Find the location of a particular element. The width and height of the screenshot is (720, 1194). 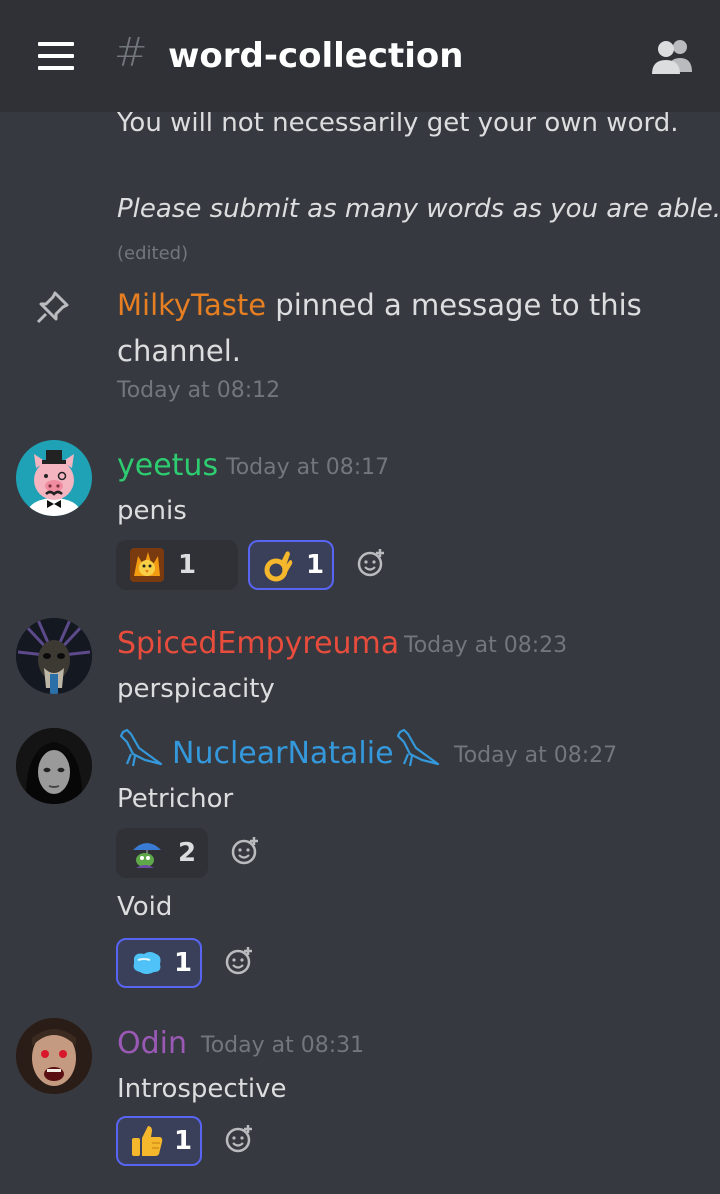

edited-label: (edited) is located at coordinates (153, 253).